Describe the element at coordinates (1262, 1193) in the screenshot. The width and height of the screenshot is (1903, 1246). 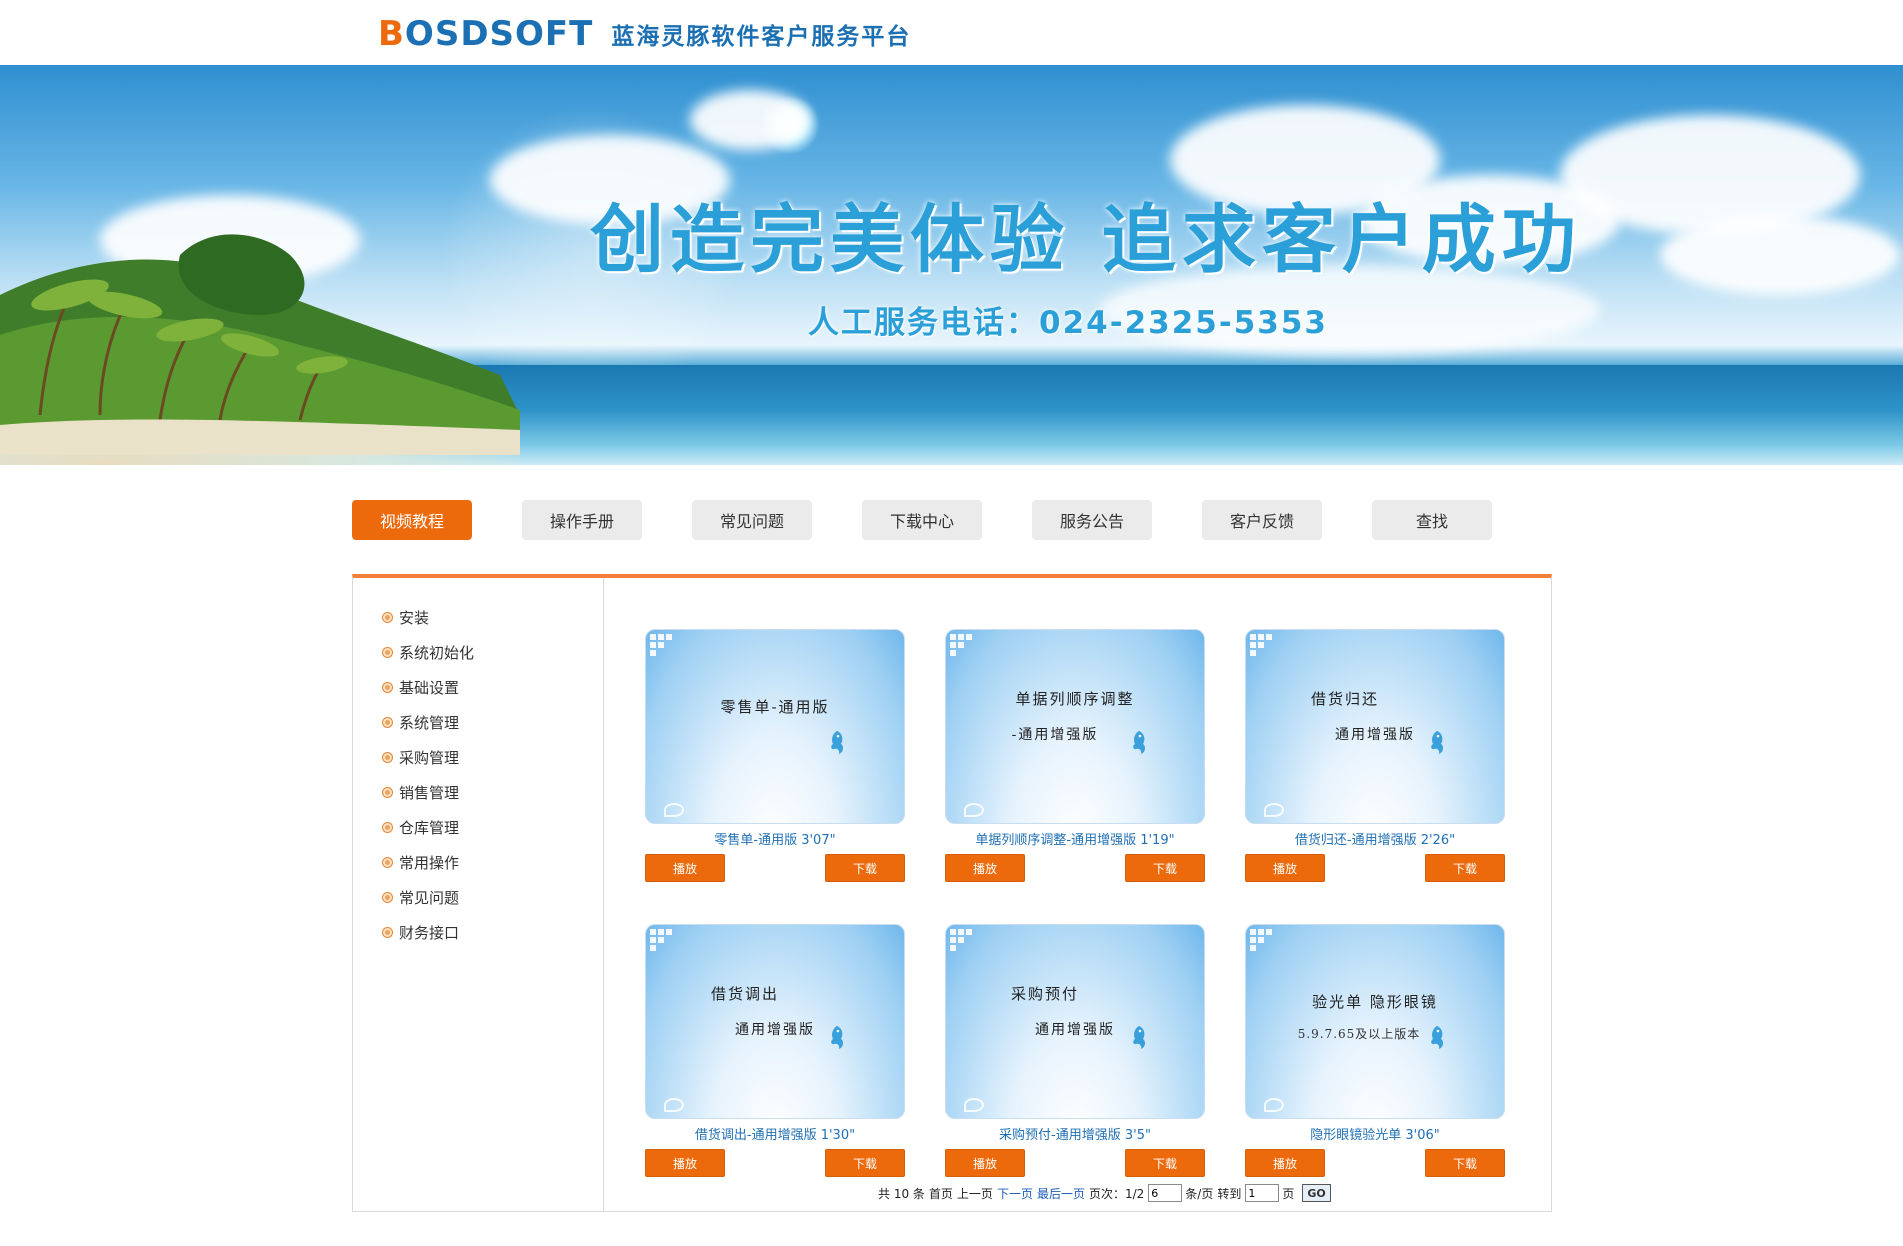
I see `goto-page-input` at that location.